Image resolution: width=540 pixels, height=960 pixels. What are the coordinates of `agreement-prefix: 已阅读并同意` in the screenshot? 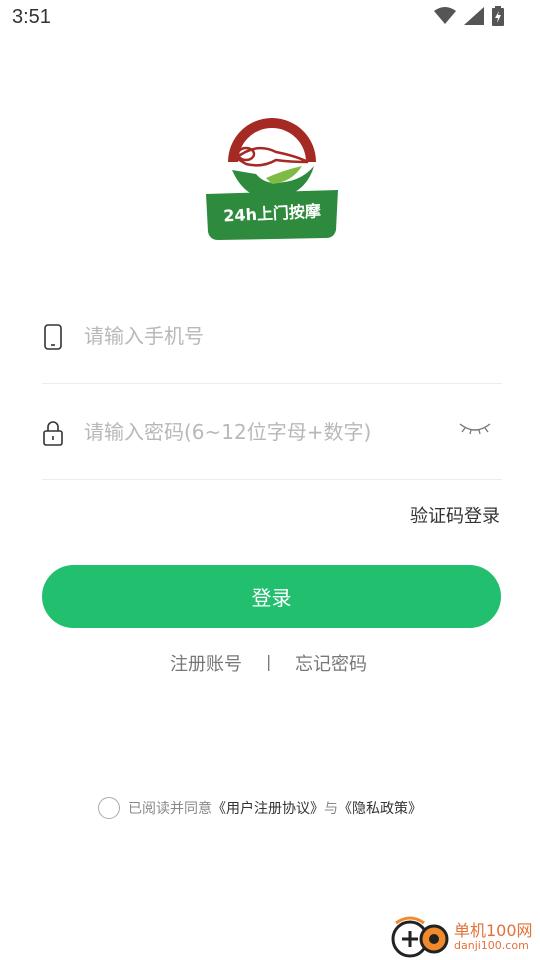 It's located at (170, 809).